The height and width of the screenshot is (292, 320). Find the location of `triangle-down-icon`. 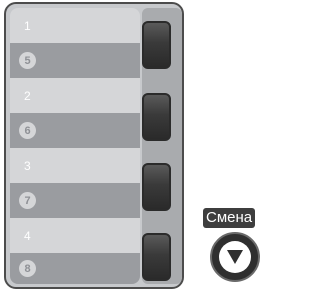

triangle-down-icon is located at coordinates (235, 257).